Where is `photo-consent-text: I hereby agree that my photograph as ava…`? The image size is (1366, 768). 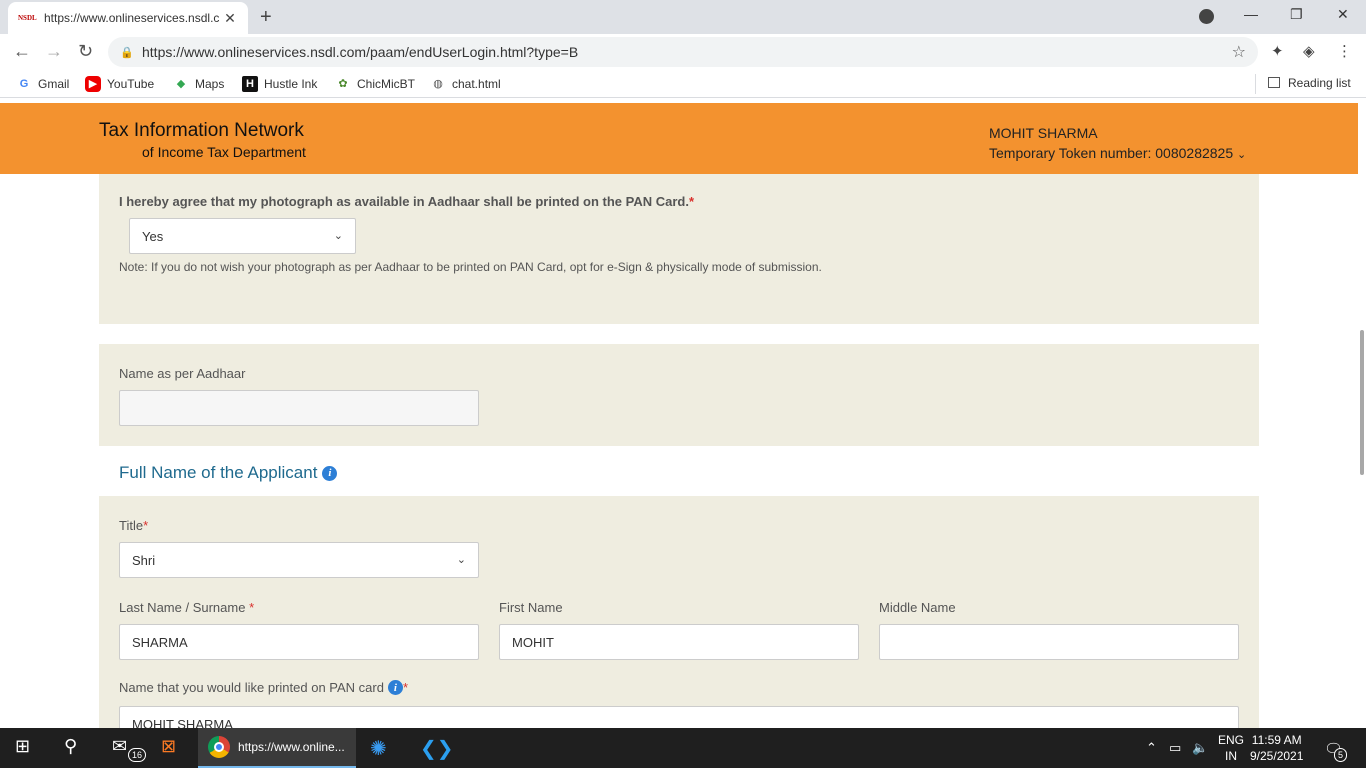
photo-consent-text: I hereby agree that my photograph as ava… is located at coordinates (404, 201).